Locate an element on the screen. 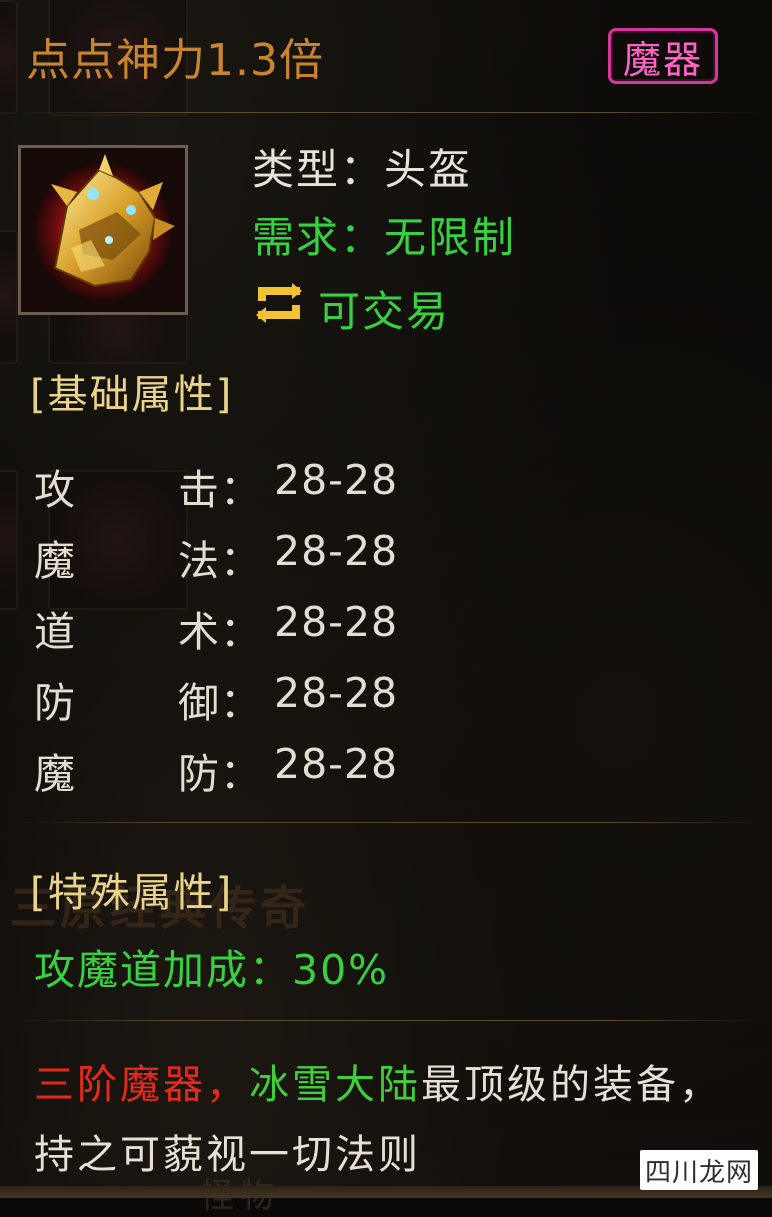 This screenshot has height=1217, width=772. item-tradeable-text: 可交易 is located at coordinates (384, 311).